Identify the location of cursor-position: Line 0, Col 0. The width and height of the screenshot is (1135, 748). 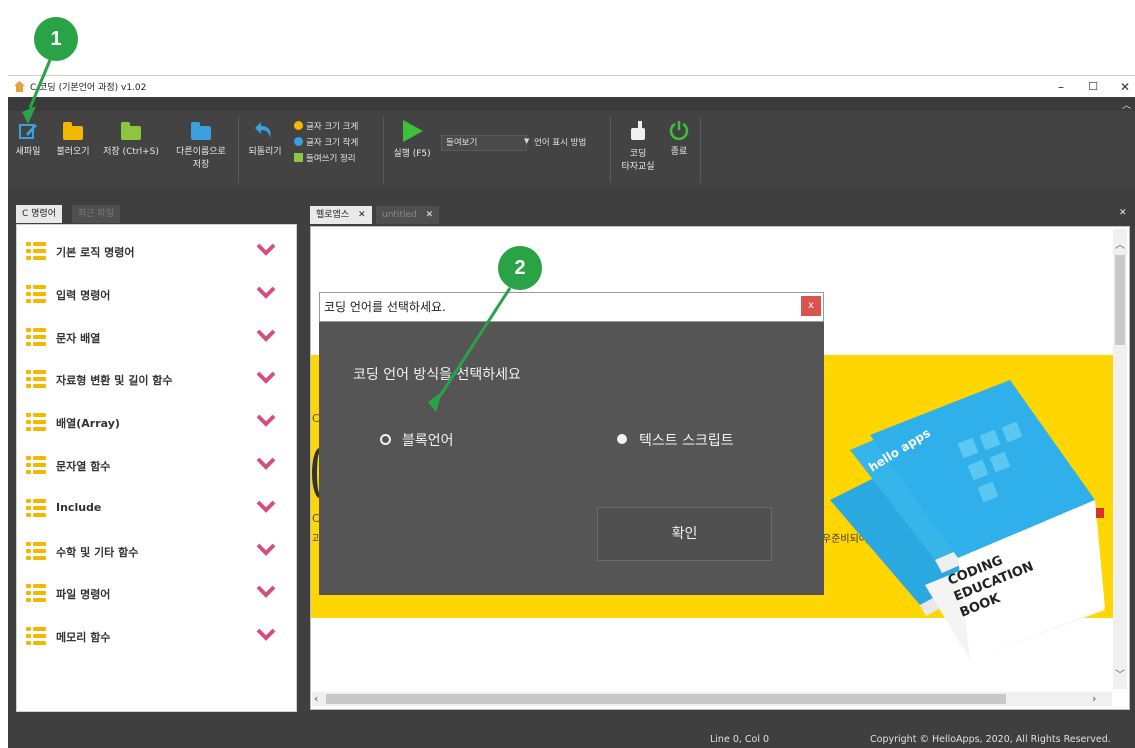
(740, 739).